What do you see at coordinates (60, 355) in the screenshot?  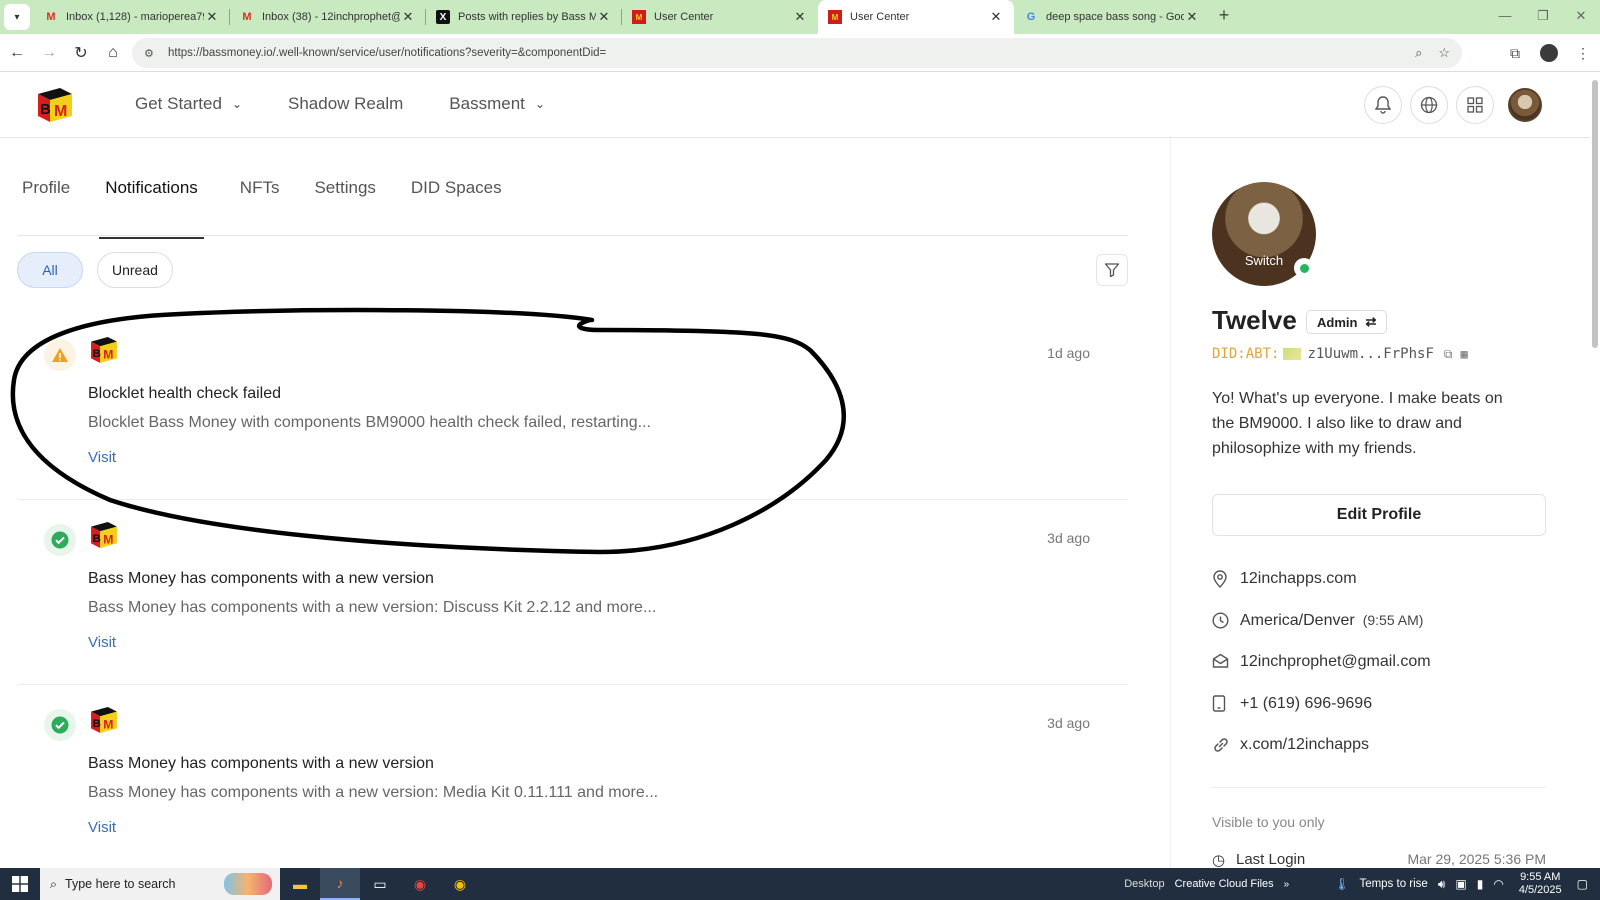 I see `warning-icon` at bounding box center [60, 355].